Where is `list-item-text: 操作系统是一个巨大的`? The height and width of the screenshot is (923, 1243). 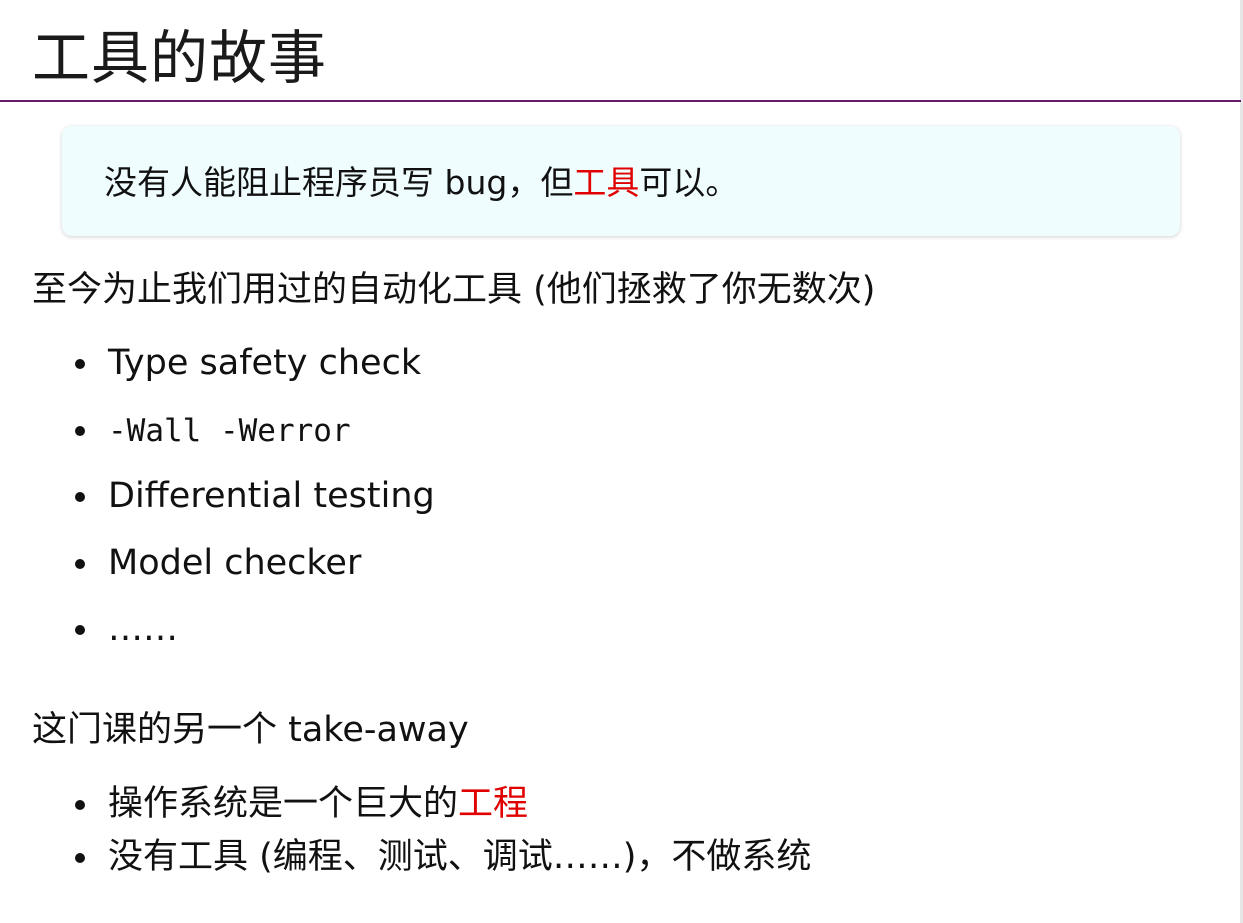 list-item-text: 操作系统是一个巨大的 is located at coordinates (283, 804).